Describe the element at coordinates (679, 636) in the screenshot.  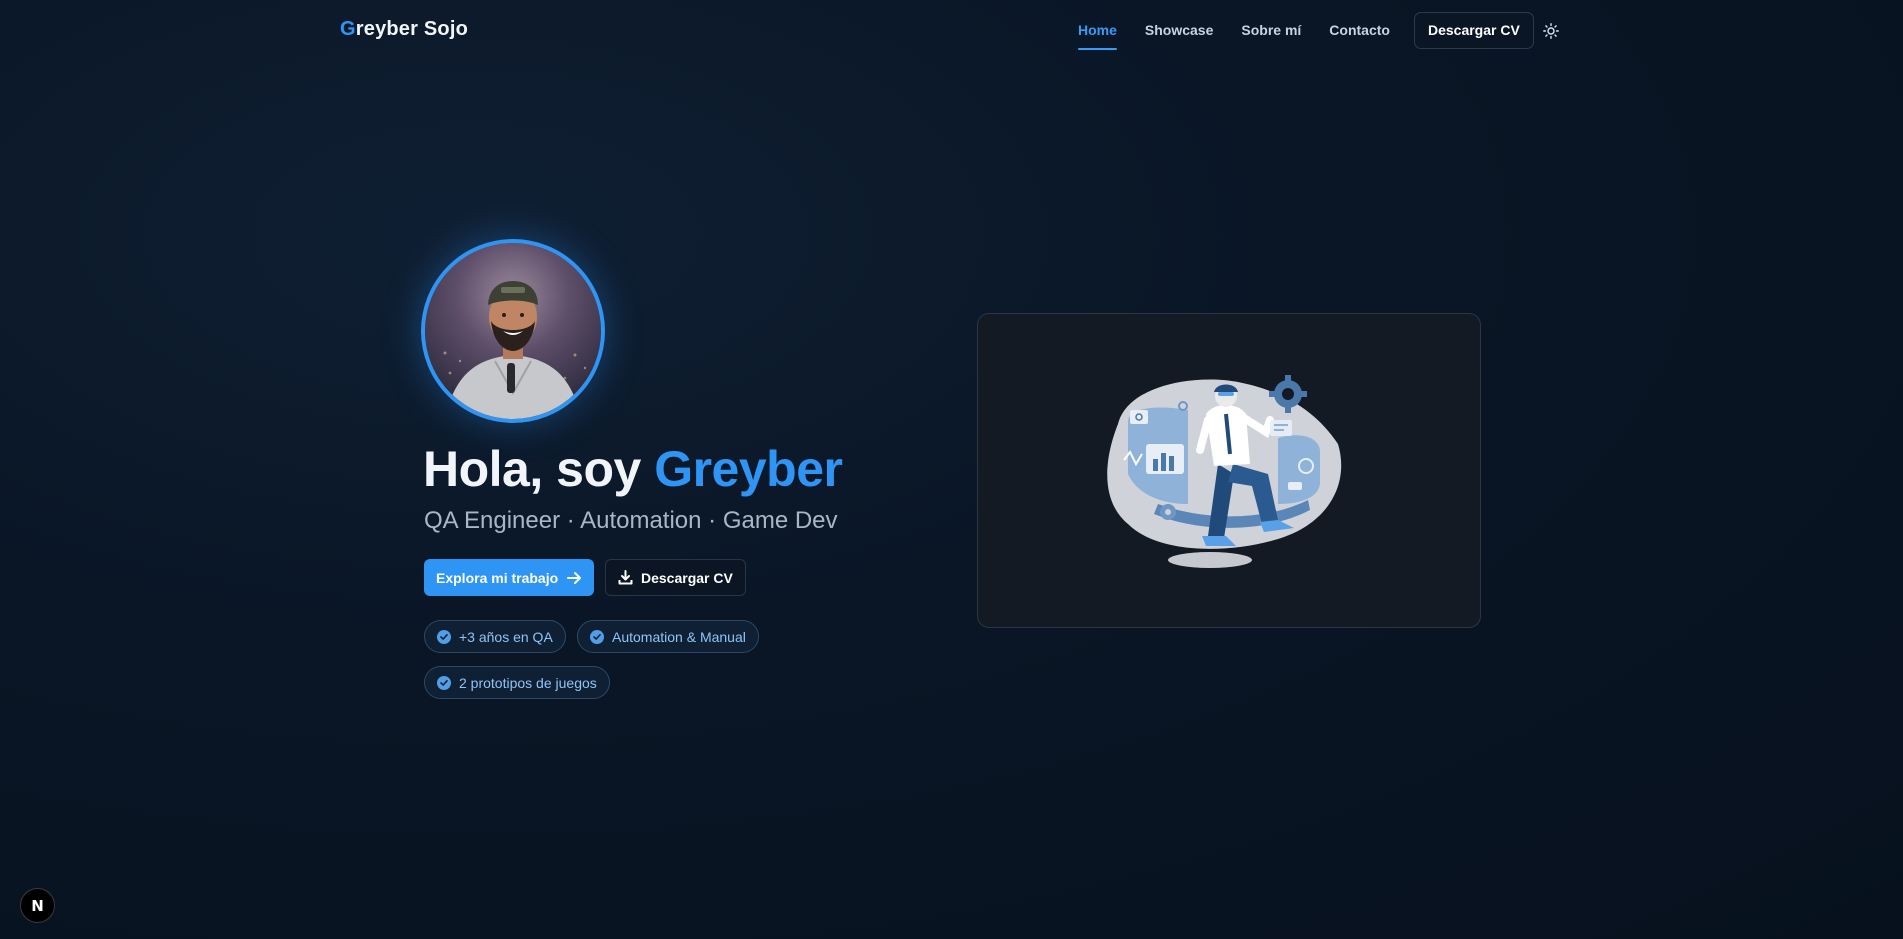
I see `badge-automation-label: Automation & Manual` at that location.